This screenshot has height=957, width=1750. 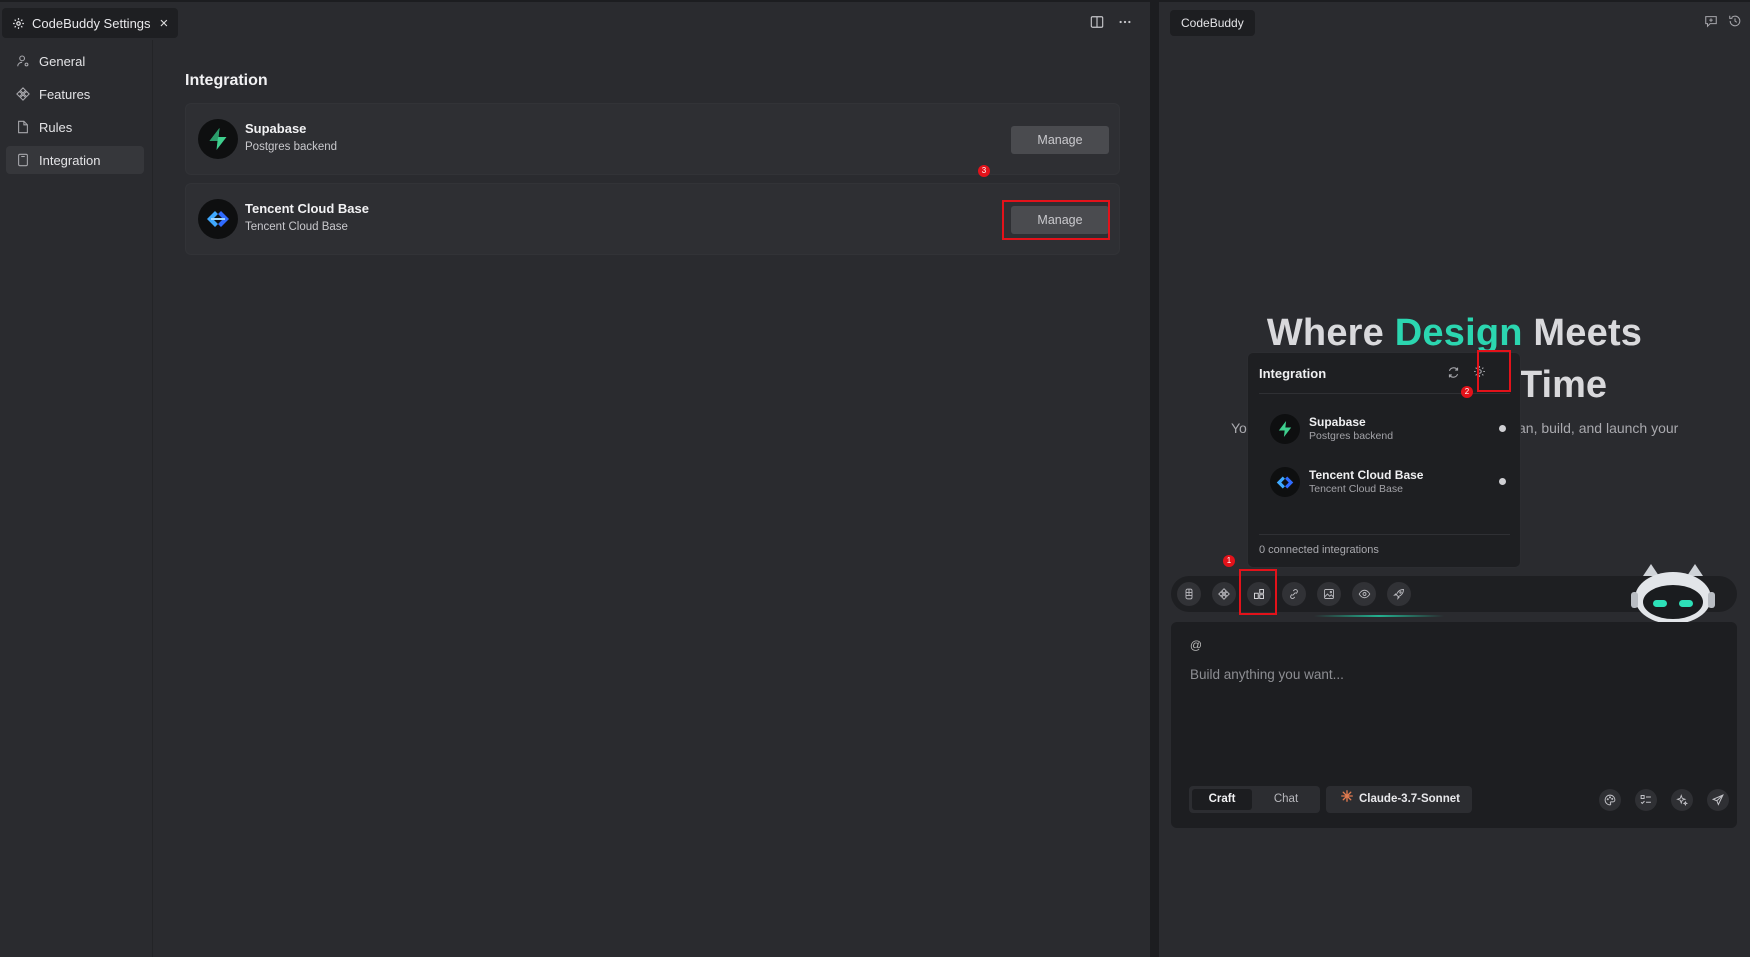 What do you see at coordinates (76, 498) in the screenshot?
I see `settings-sidebar: General Features Rules Integration` at bounding box center [76, 498].